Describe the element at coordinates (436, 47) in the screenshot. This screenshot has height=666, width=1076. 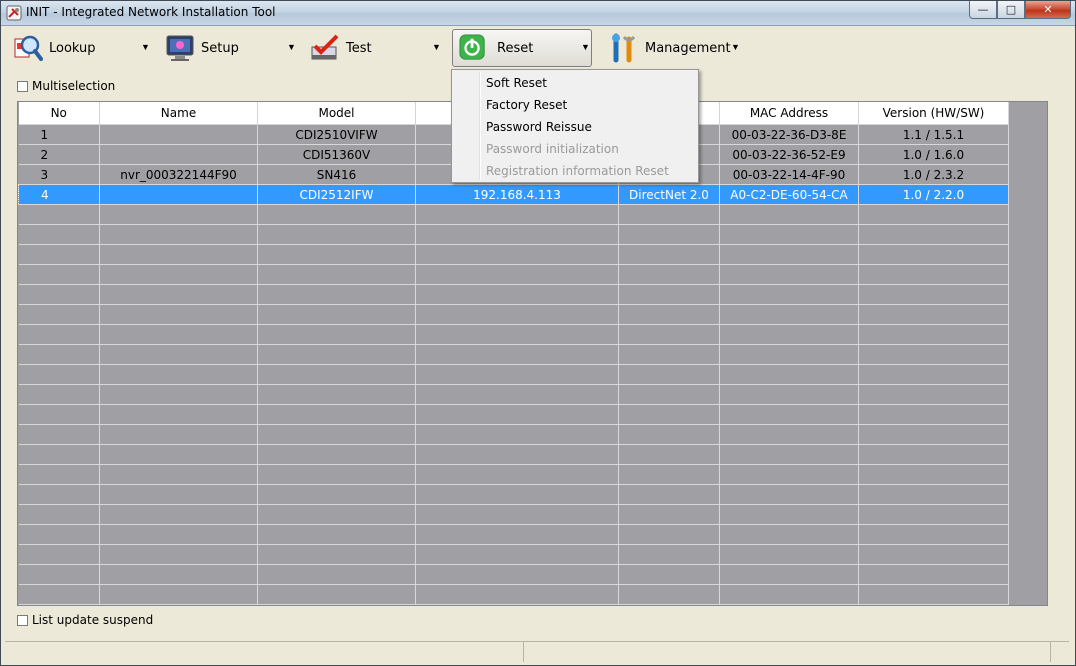
I see `test-dropdown-arrow-icon: ▼` at that location.